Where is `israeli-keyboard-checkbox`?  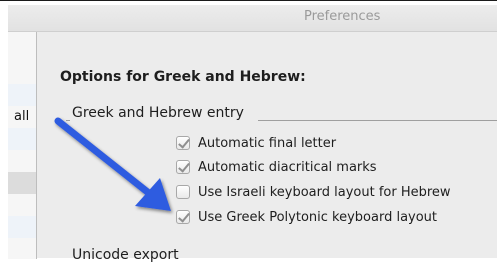 israeli-keyboard-checkbox is located at coordinates (183, 192).